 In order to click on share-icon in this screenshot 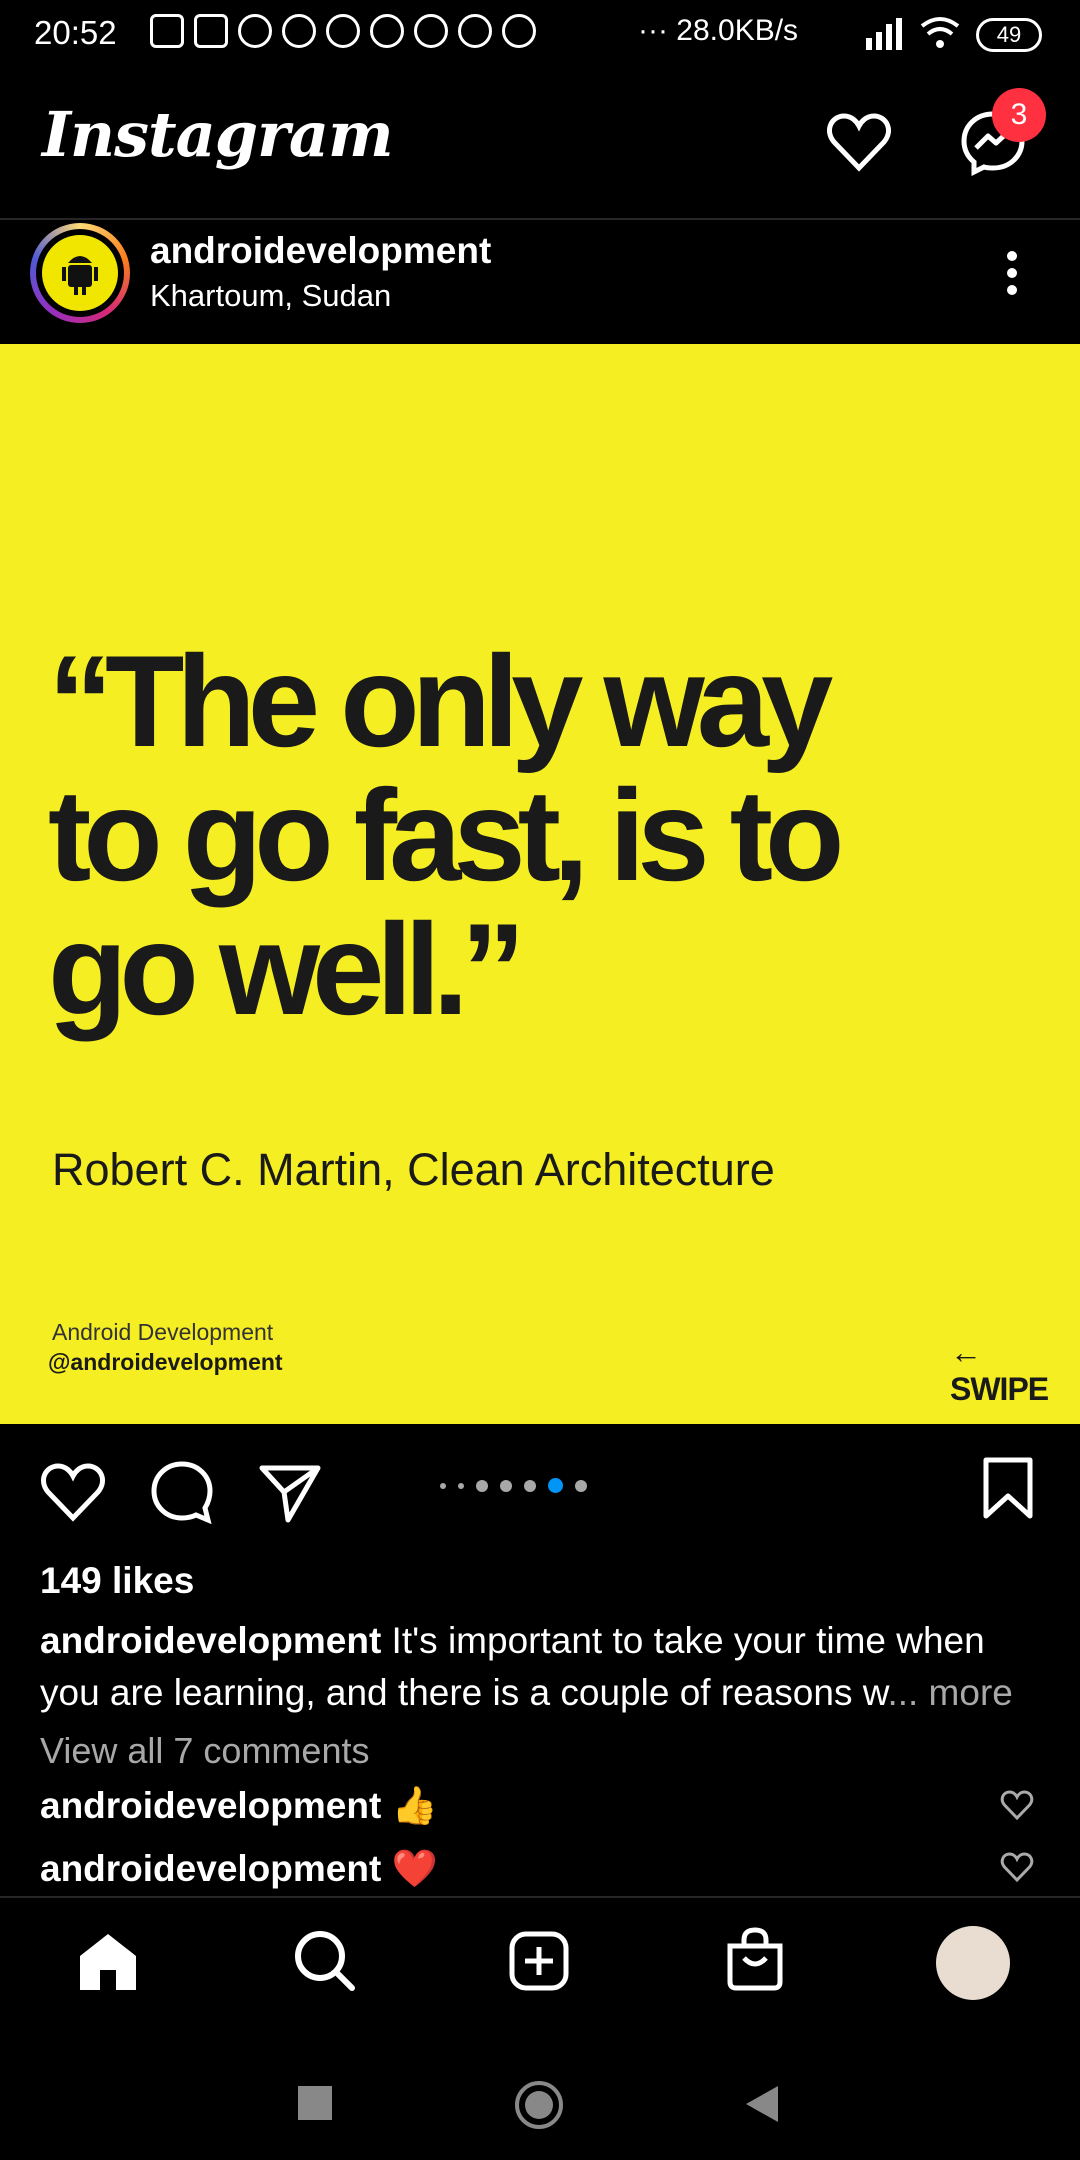, I will do `click(290, 1492)`.